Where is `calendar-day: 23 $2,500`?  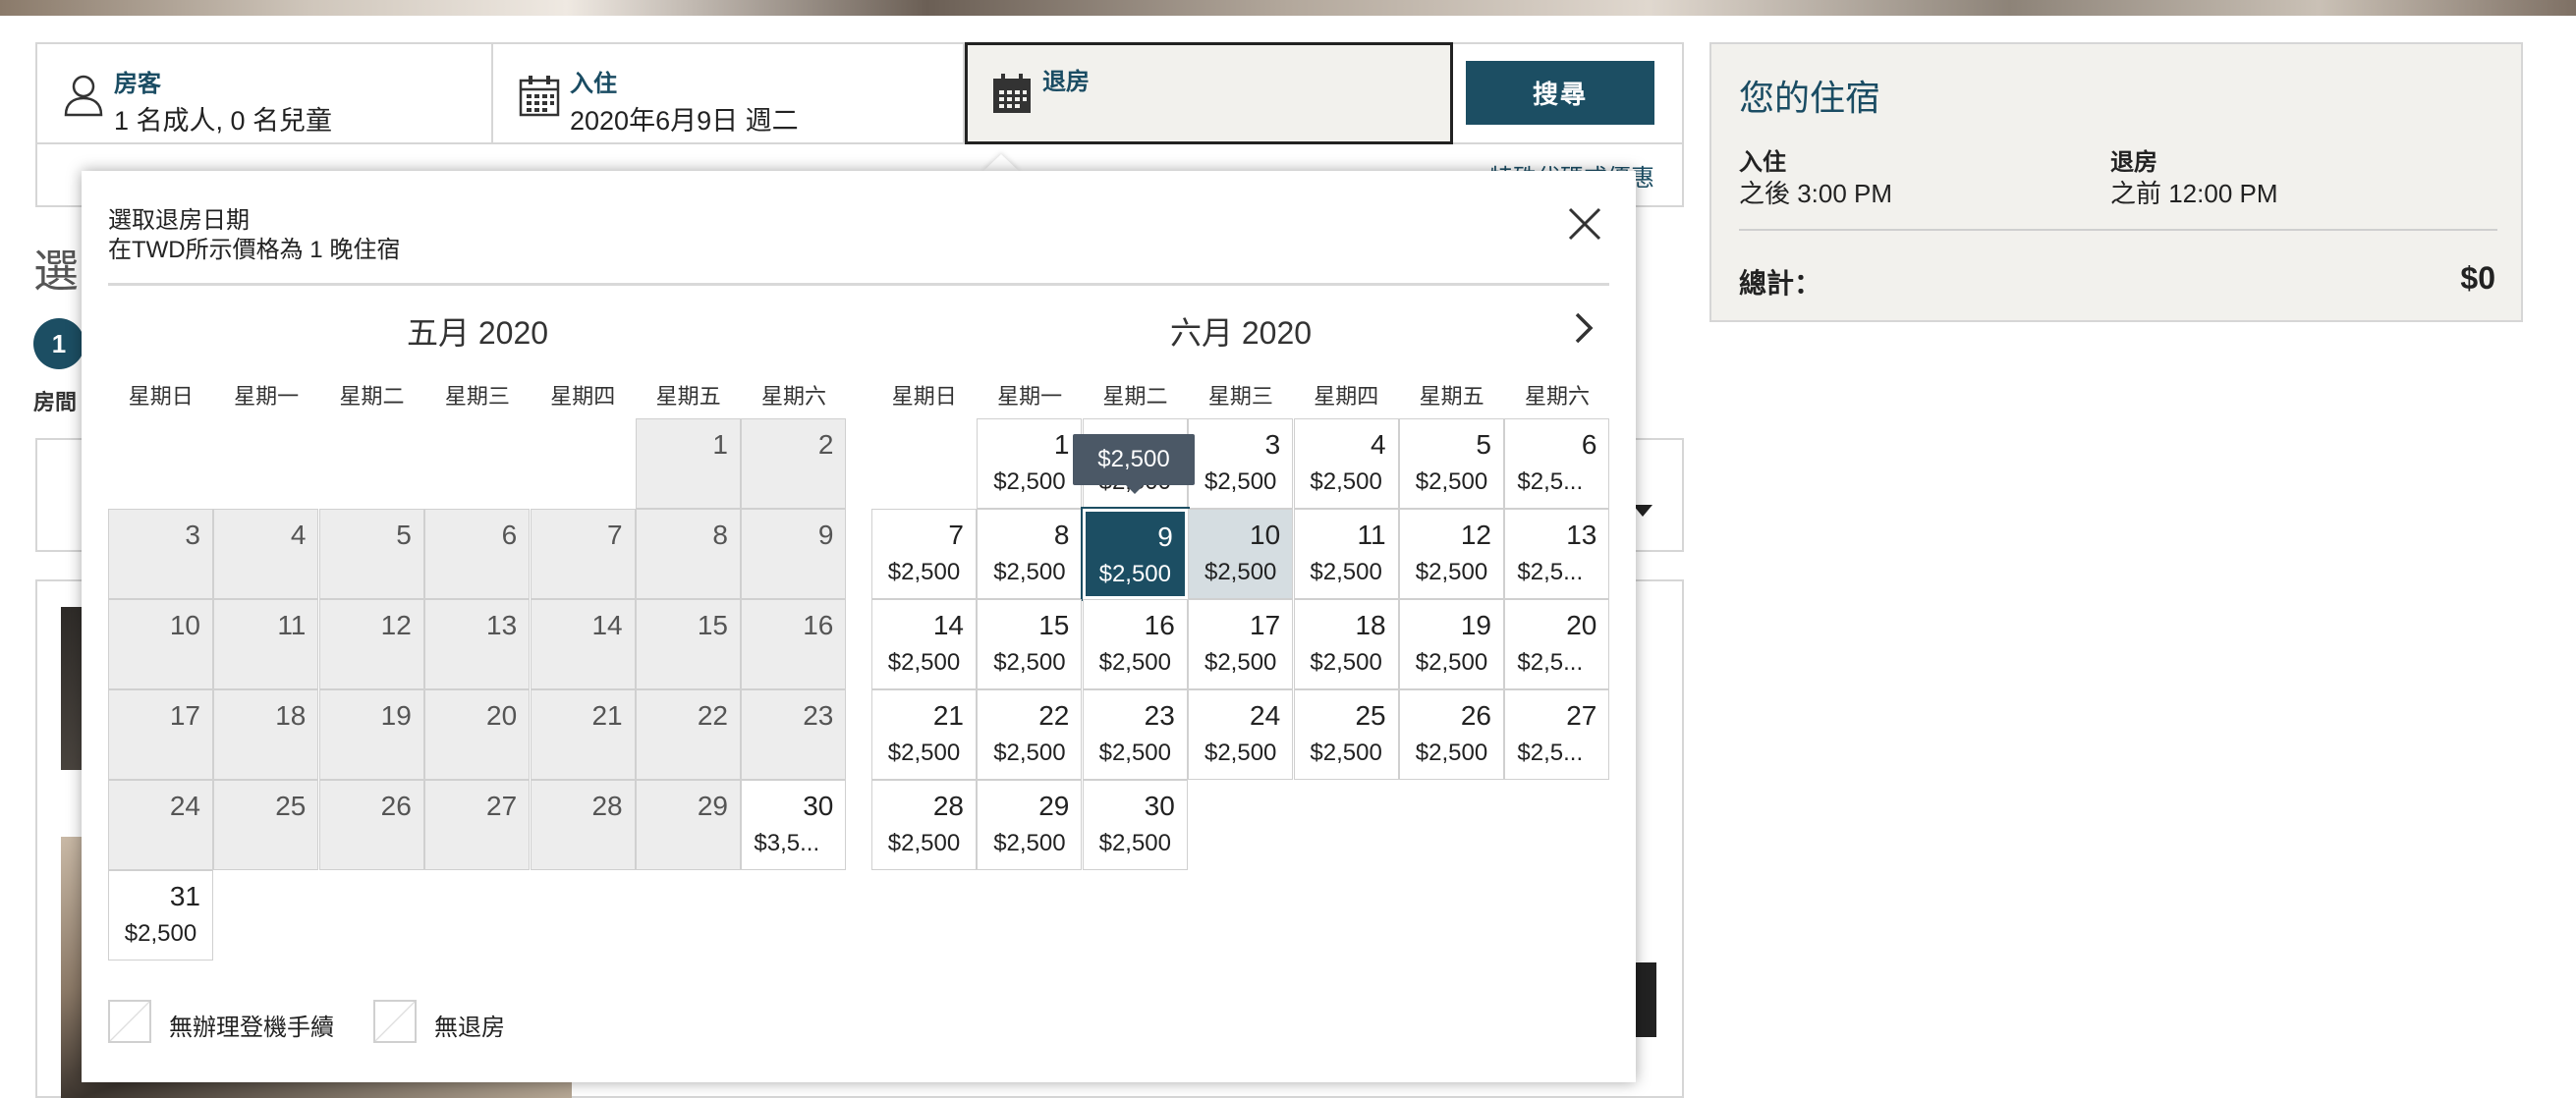
calendar-day: 23 $2,500 is located at coordinates (1135, 734).